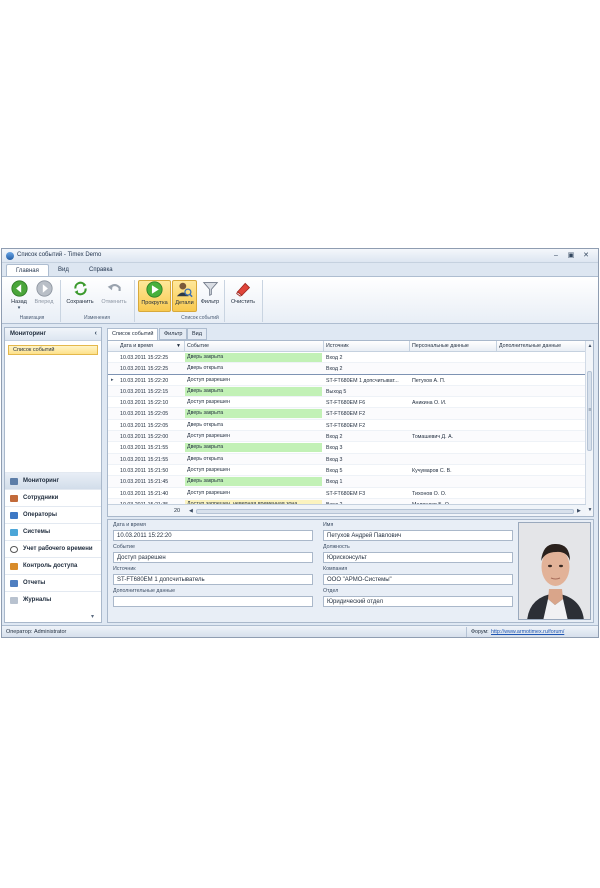 The height and width of the screenshot is (888, 600). What do you see at coordinates (19, 288) in the screenshot?
I see `back-arrow-icon` at bounding box center [19, 288].